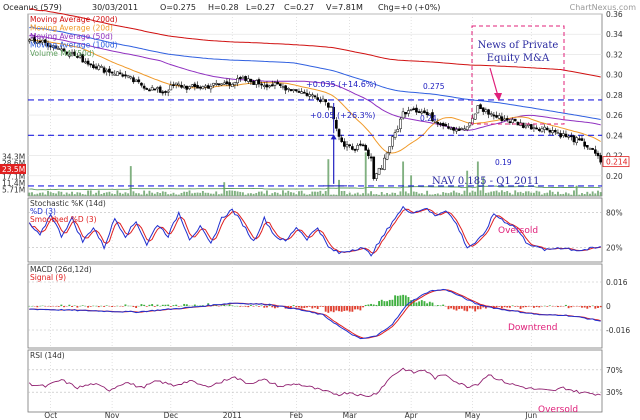 Image resolution: width=640 pixels, height=420 pixels. What do you see at coordinates (614, 14) in the screenshot?
I see `price-tick-0: 0.36` at bounding box center [614, 14].